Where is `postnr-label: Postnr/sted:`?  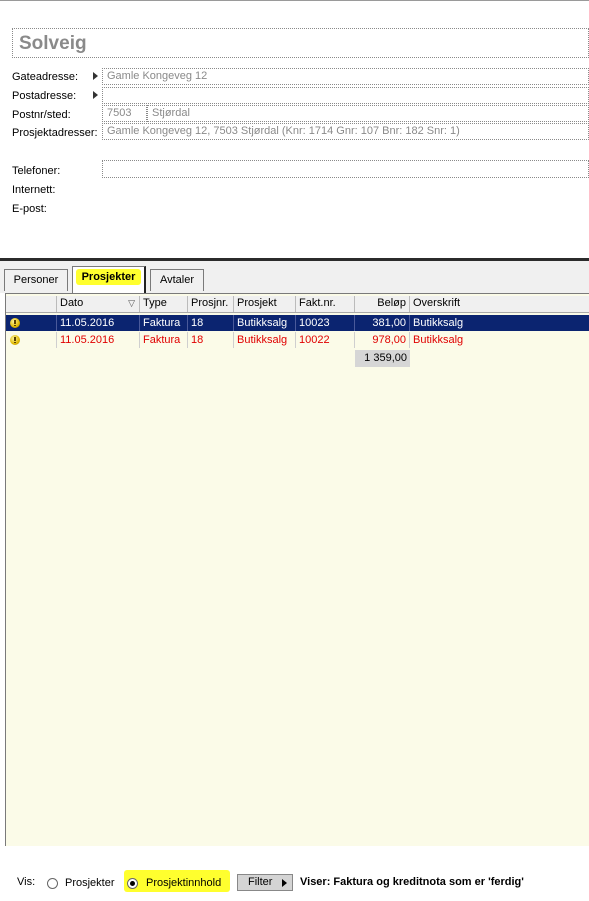 postnr-label: Postnr/sted: is located at coordinates (41, 115).